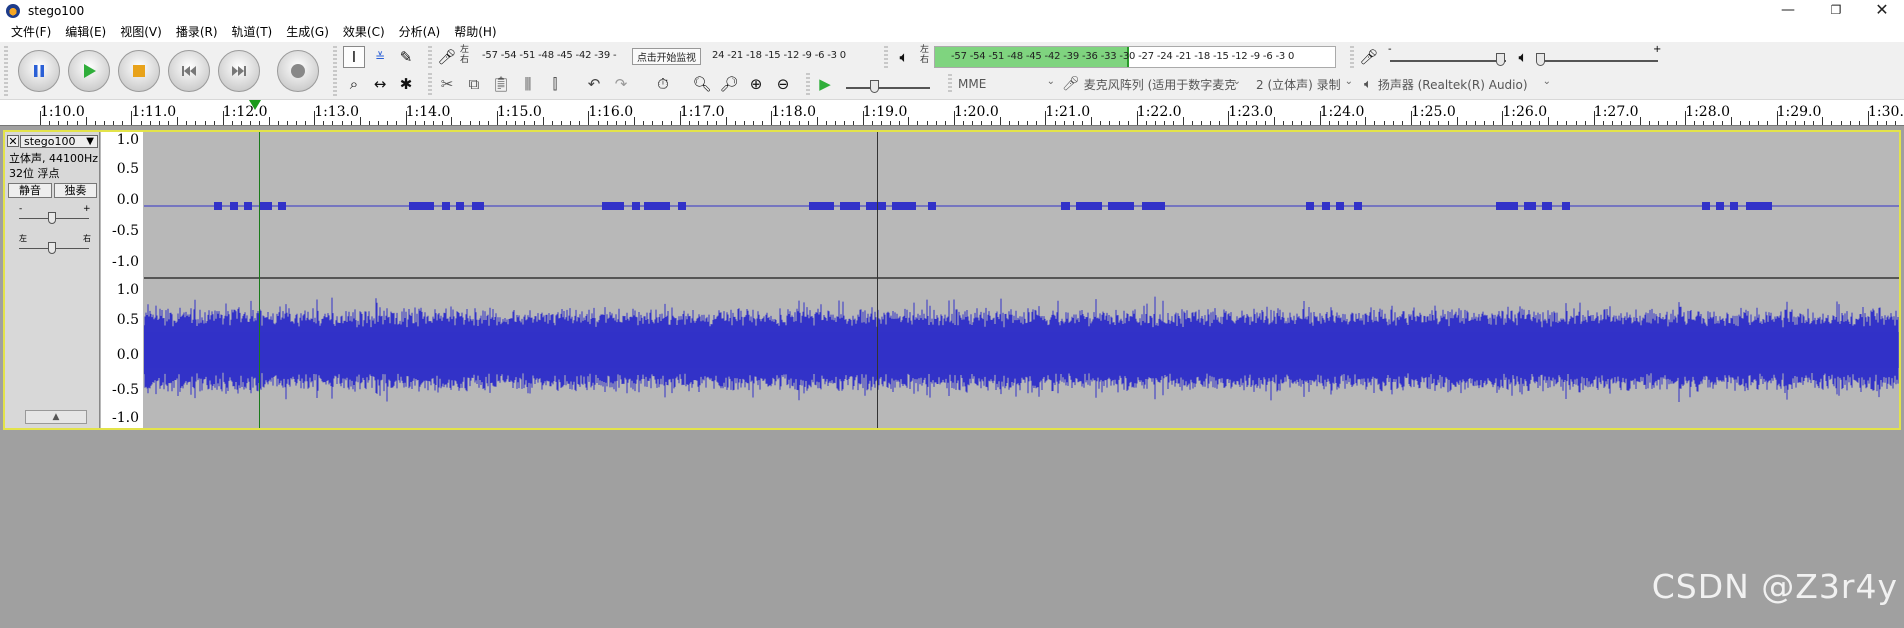  What do you see at coordinates (555, 84) in the screenshot?
I see `silence-button: ⫿` at bounding box center [555, 84].